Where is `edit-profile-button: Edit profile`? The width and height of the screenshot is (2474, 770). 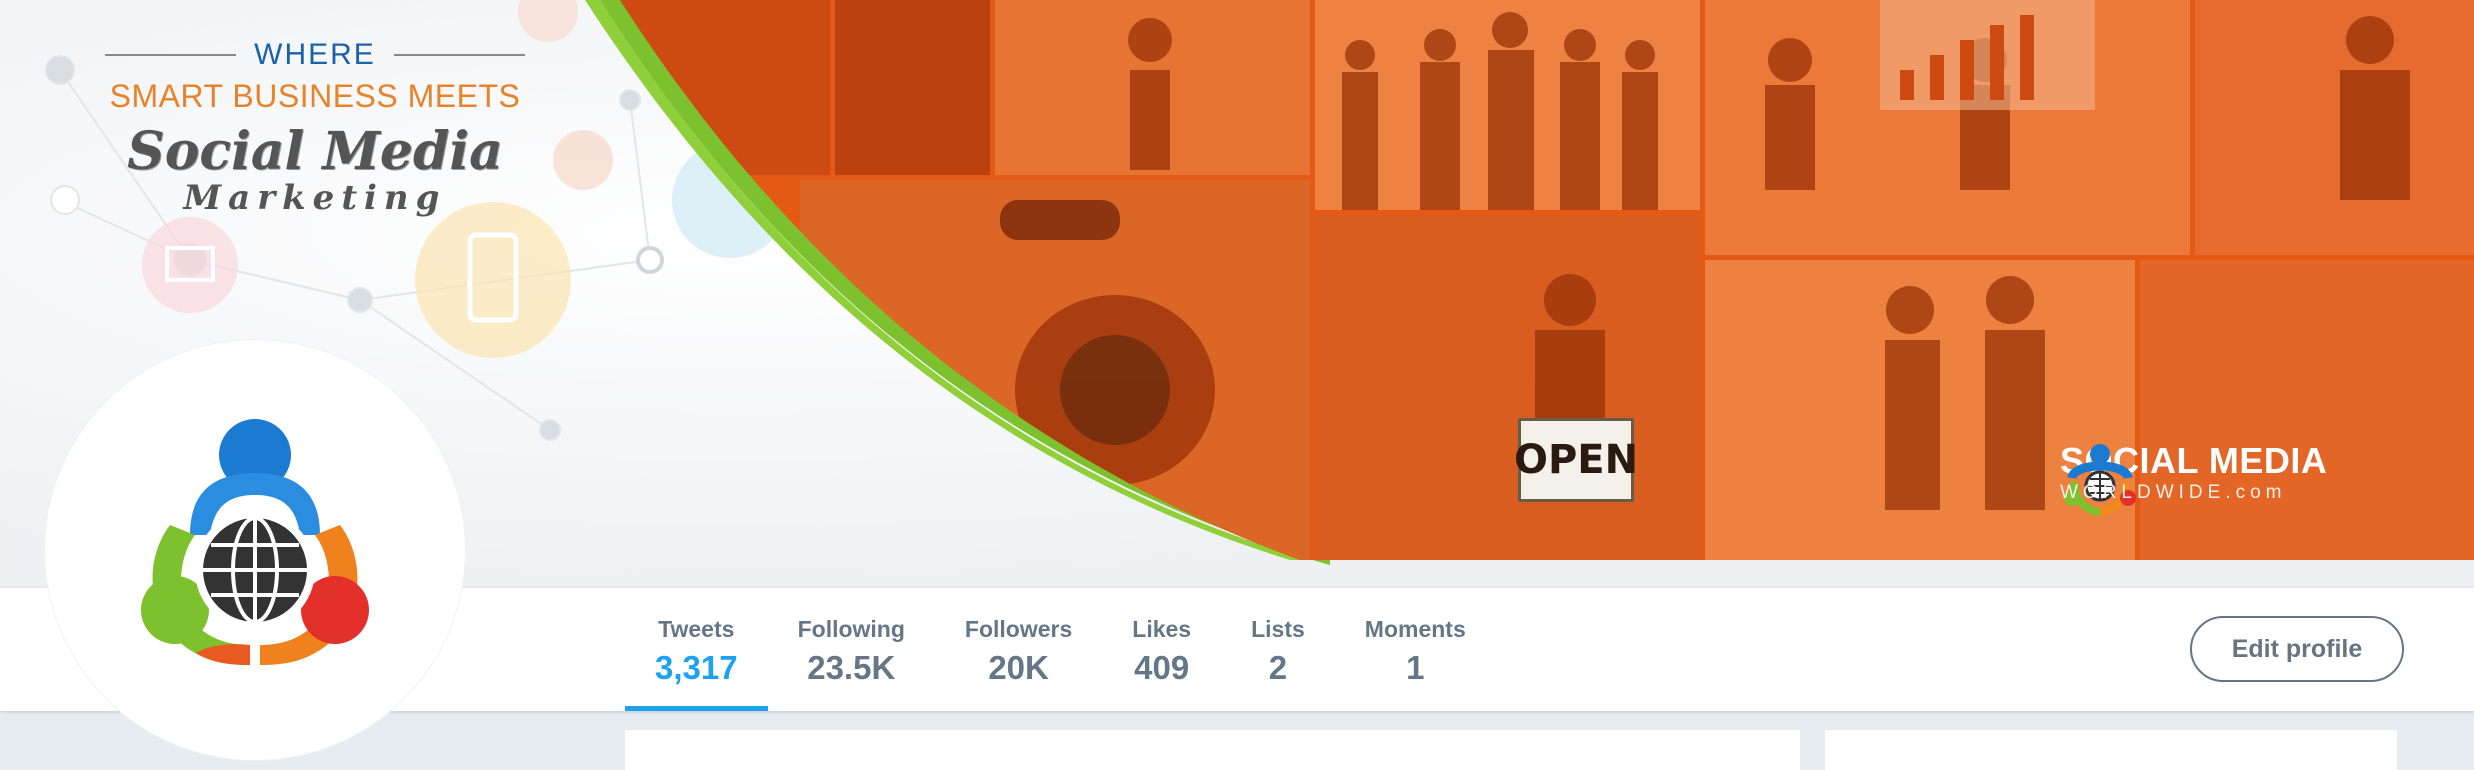
edit-profile-button: Edit profile is located at coordinates (2297, 649).